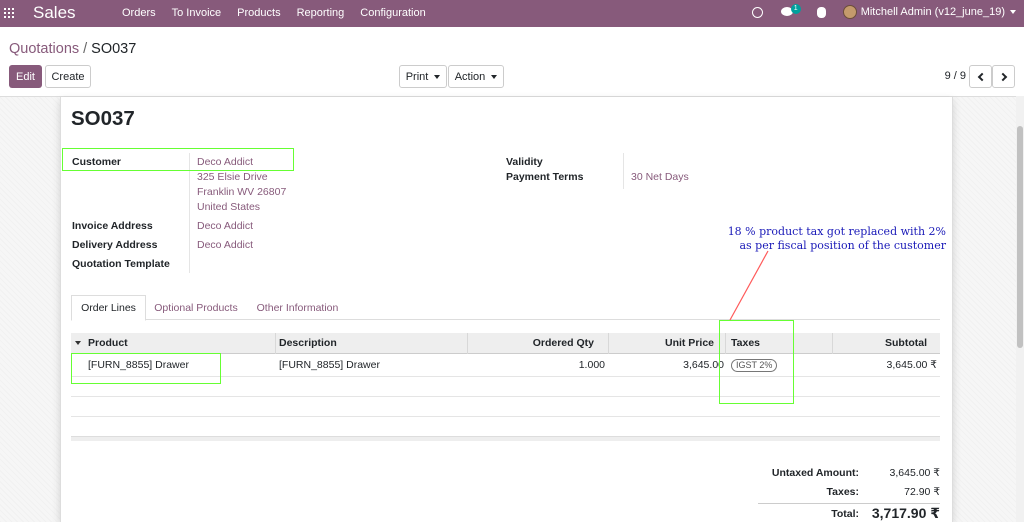 This screenshot has width=1024, height=522. What do you see at coordinates (821, 12) in the screenshot?
I see `debug-icon` at bounding box center [821, 12].